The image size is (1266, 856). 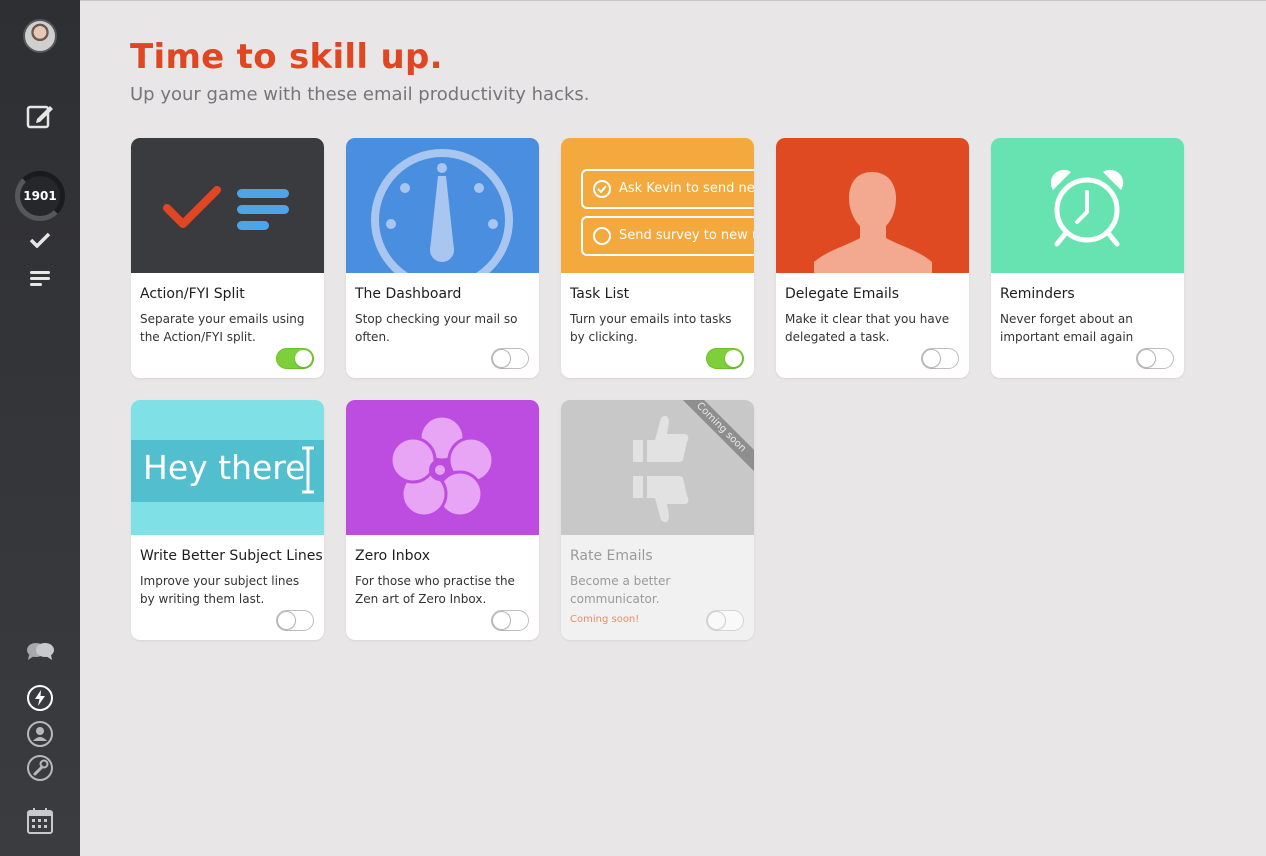 I want to click on flower-icon, so click(x=442, y=466).